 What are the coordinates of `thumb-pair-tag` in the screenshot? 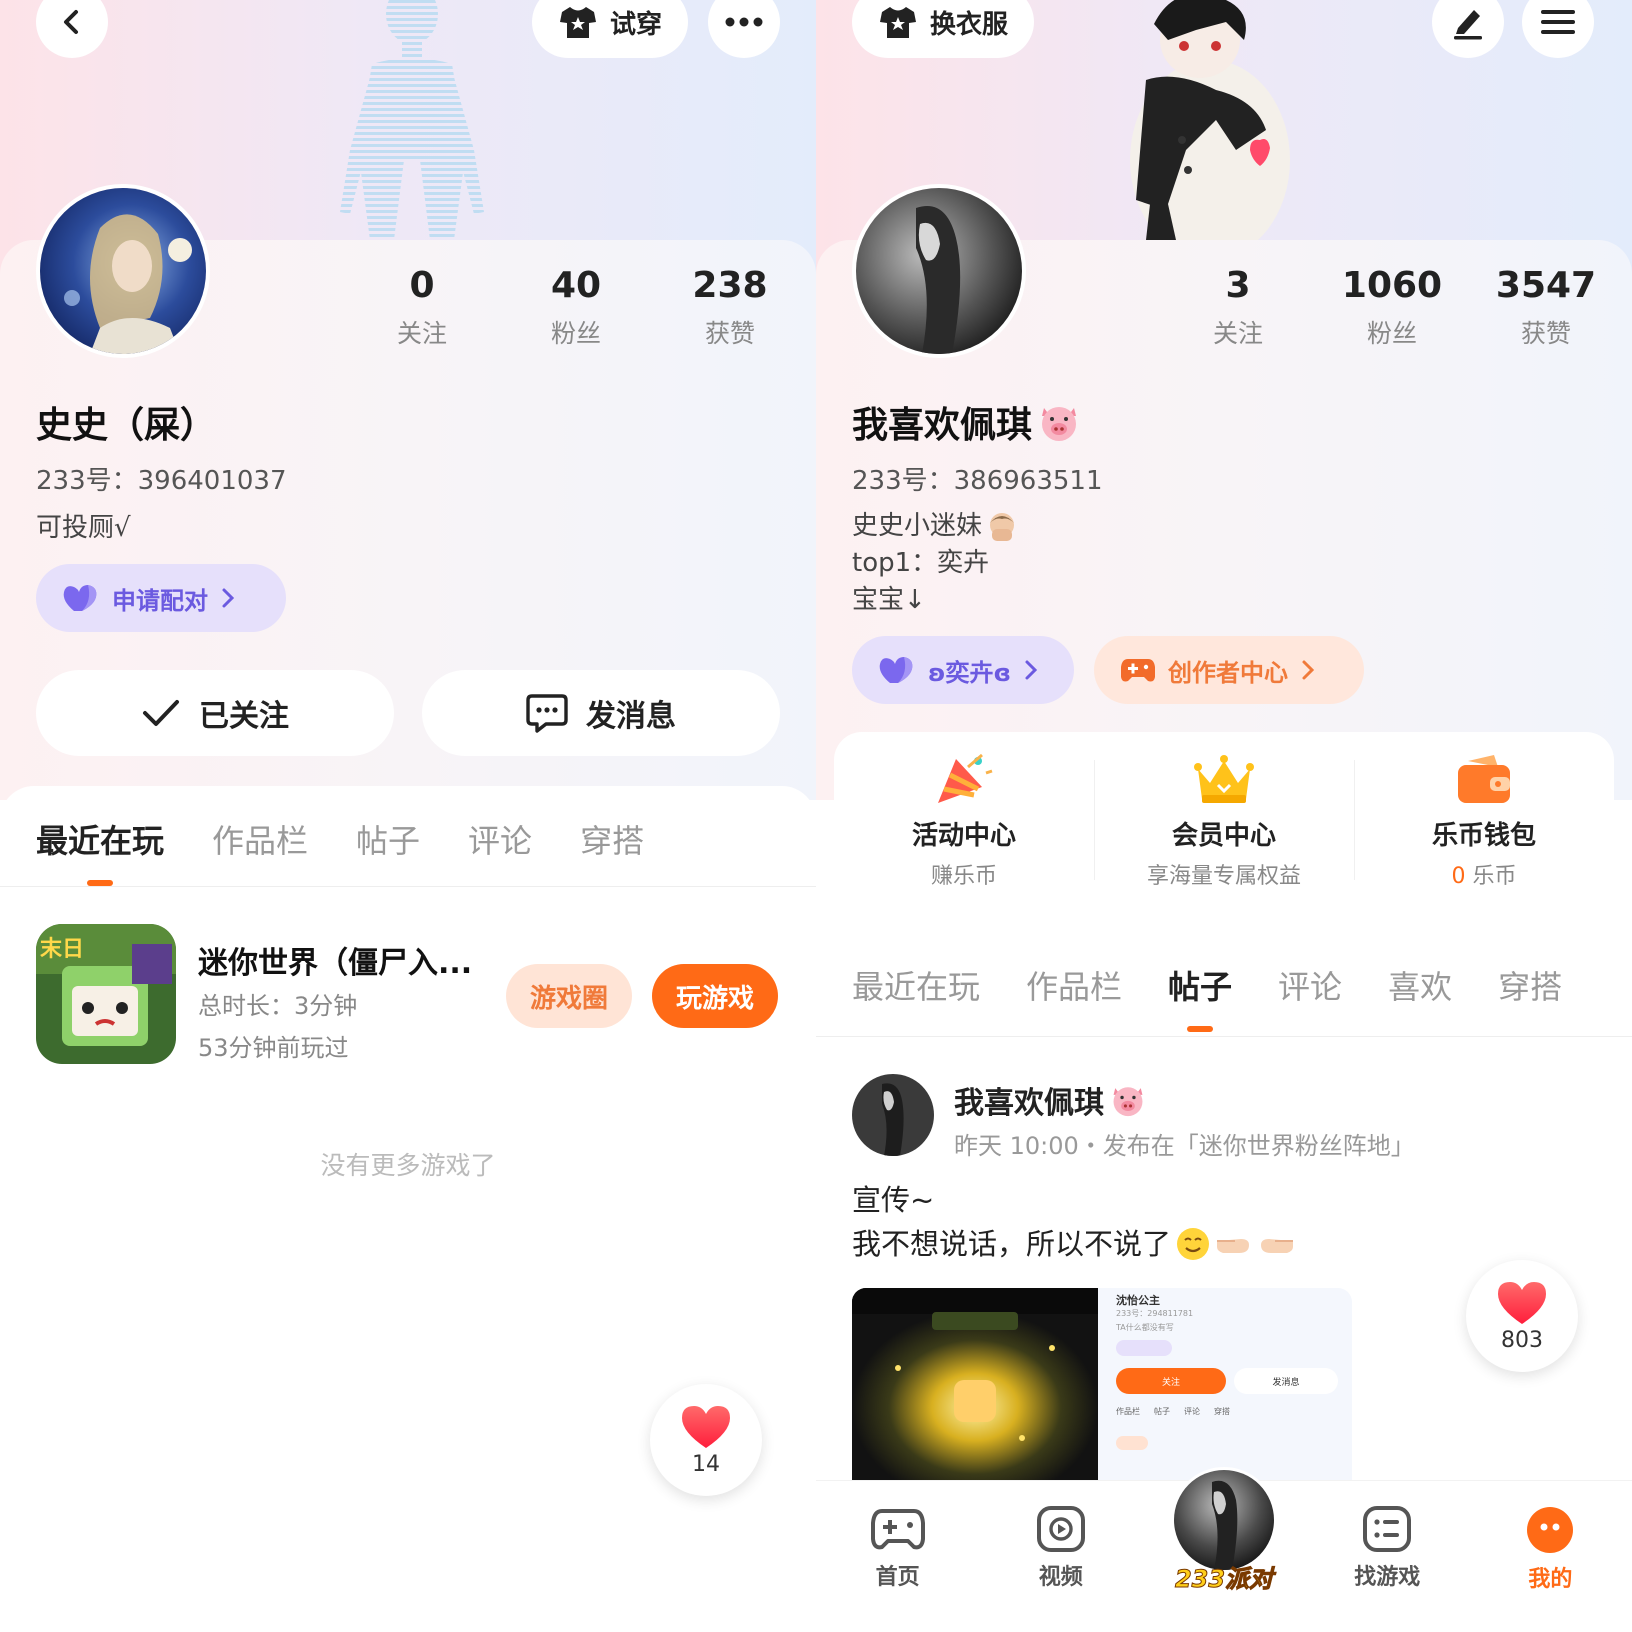 It's located at (1144, 1348).